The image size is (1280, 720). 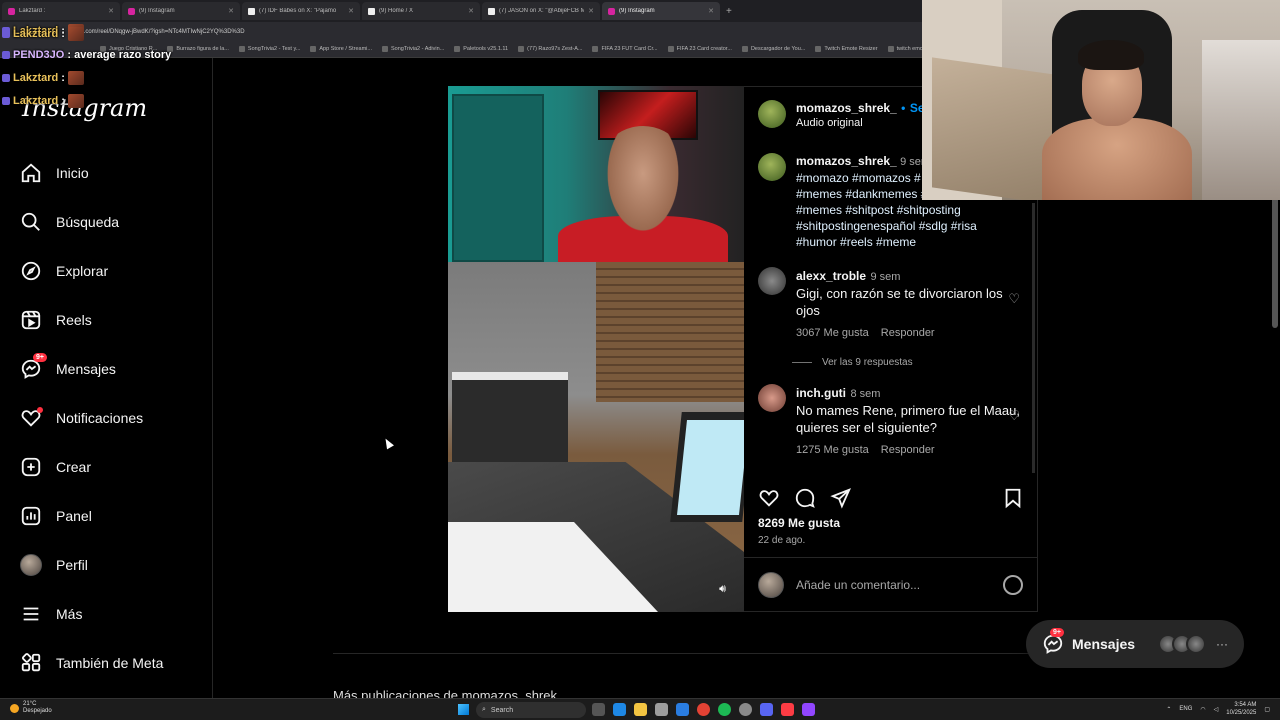 What do you see at coordinates (301, 11) in the screenshot?
I see `browser-tab: (7) IDF Babes on X: "Pajamo ✕` at bounding box center [301, 11].